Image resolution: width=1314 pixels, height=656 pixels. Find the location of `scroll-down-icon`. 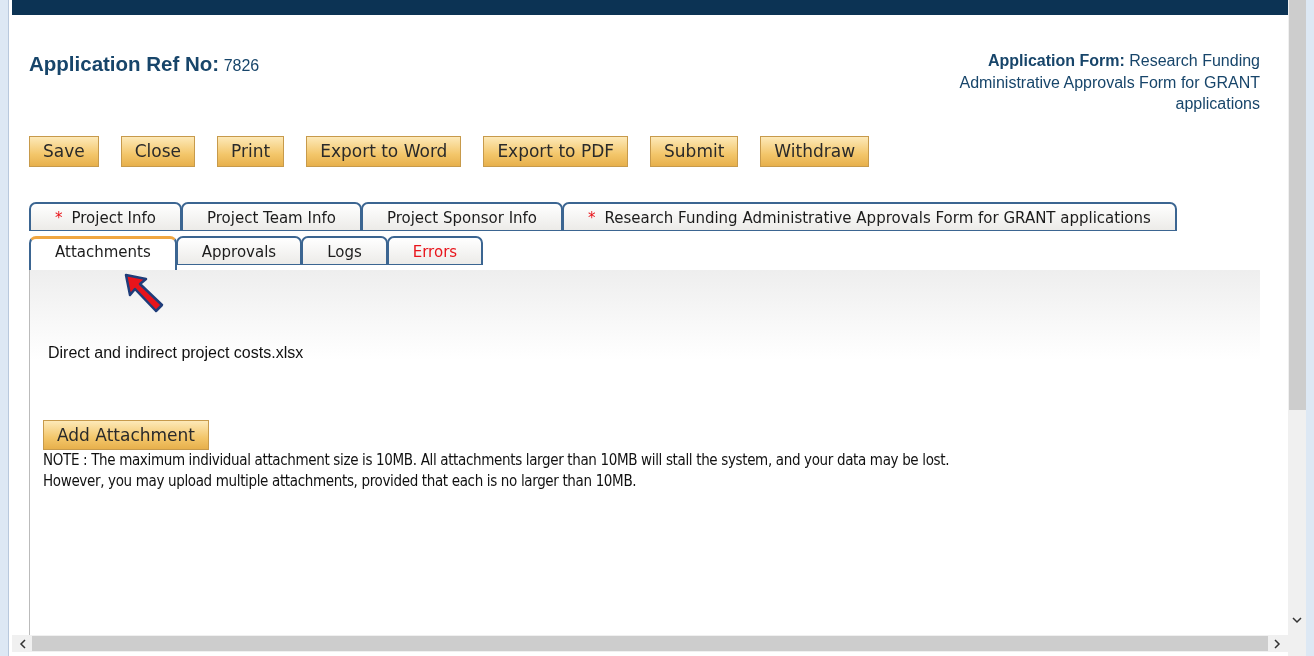

scroll-down-icon is located at coordinates (1297, 620).